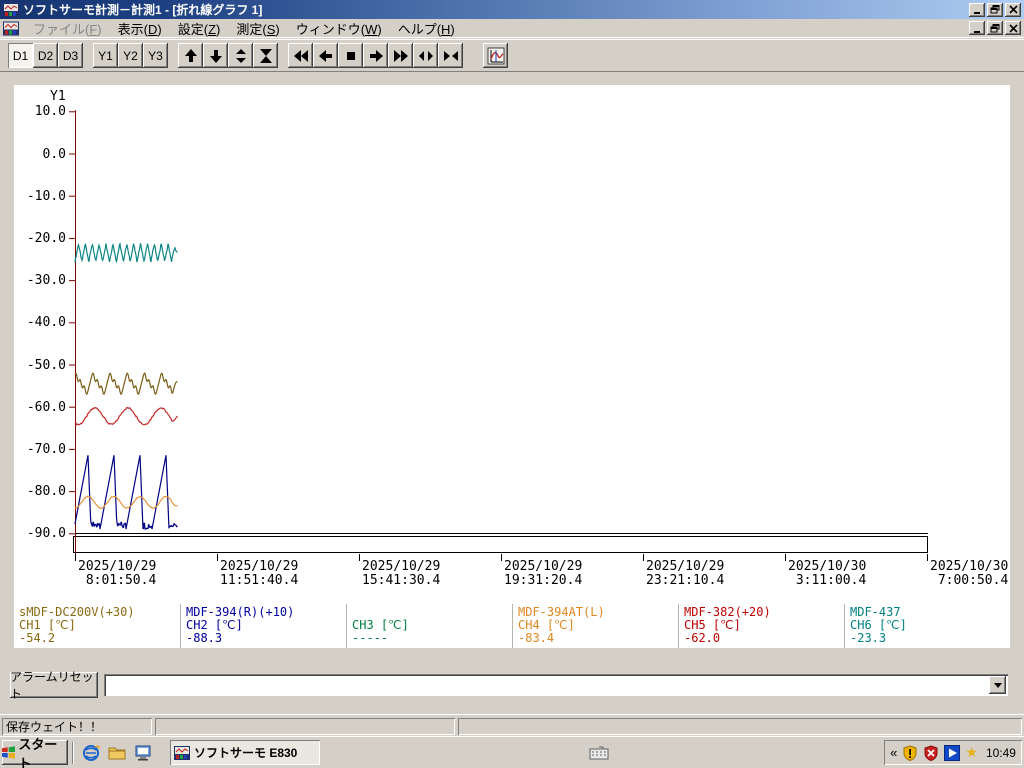  Describe the element at coordinates (426, 28) in the screenshot. I see `menu-help: ヘルプ(H)` at that location.